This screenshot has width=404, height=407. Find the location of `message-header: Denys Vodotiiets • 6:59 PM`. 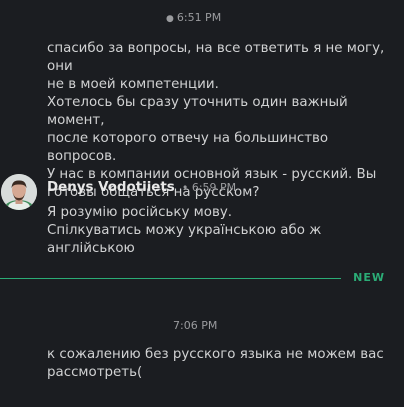

message-header: Denys Vodotiiets • 6:59 PM is located at coordinates (141, 185).